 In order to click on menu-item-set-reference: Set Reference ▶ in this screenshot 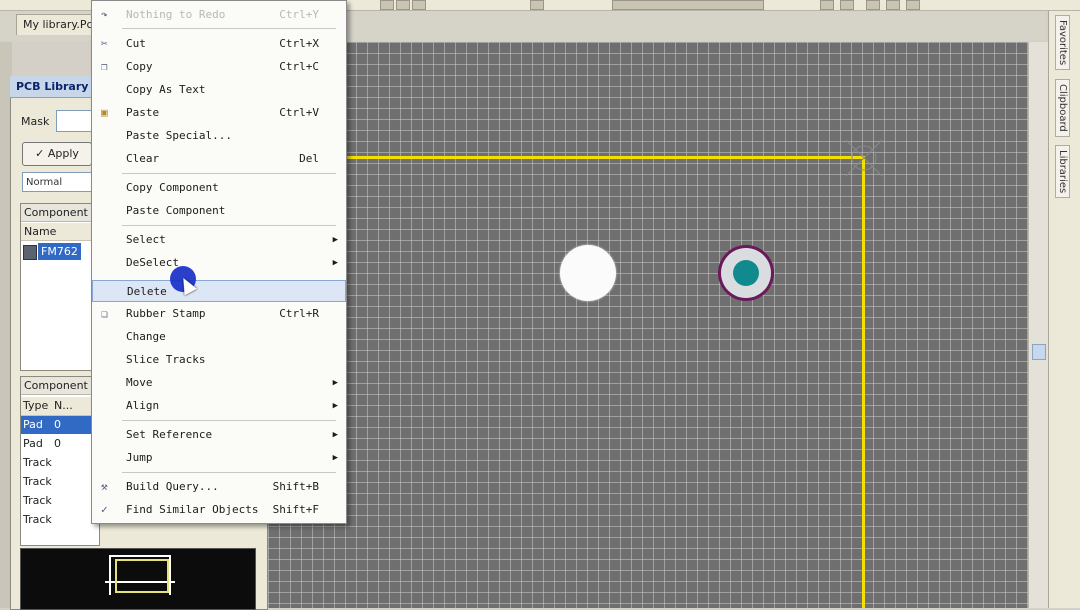, I will do `click(219, 435)`.